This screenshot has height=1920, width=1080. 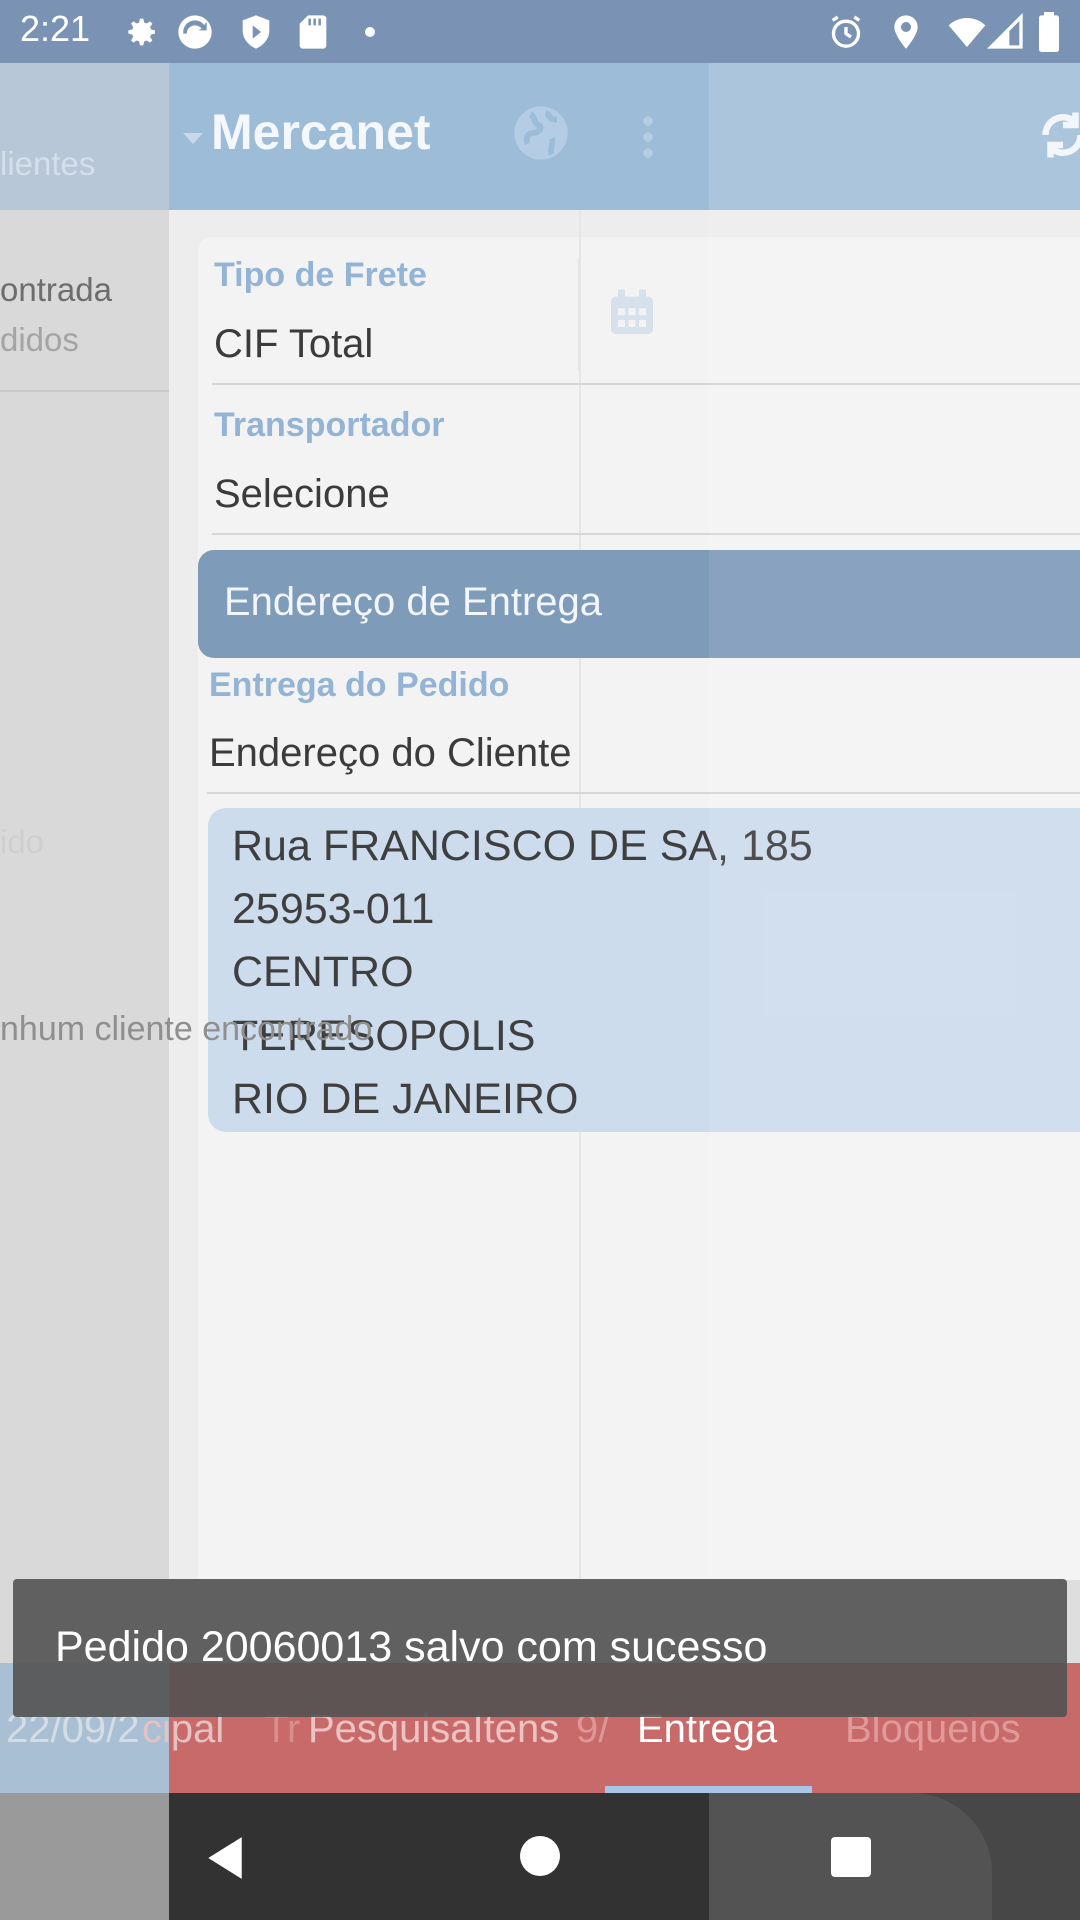 I want to click on drawer-header: lientes, so click(x=84, y=136).